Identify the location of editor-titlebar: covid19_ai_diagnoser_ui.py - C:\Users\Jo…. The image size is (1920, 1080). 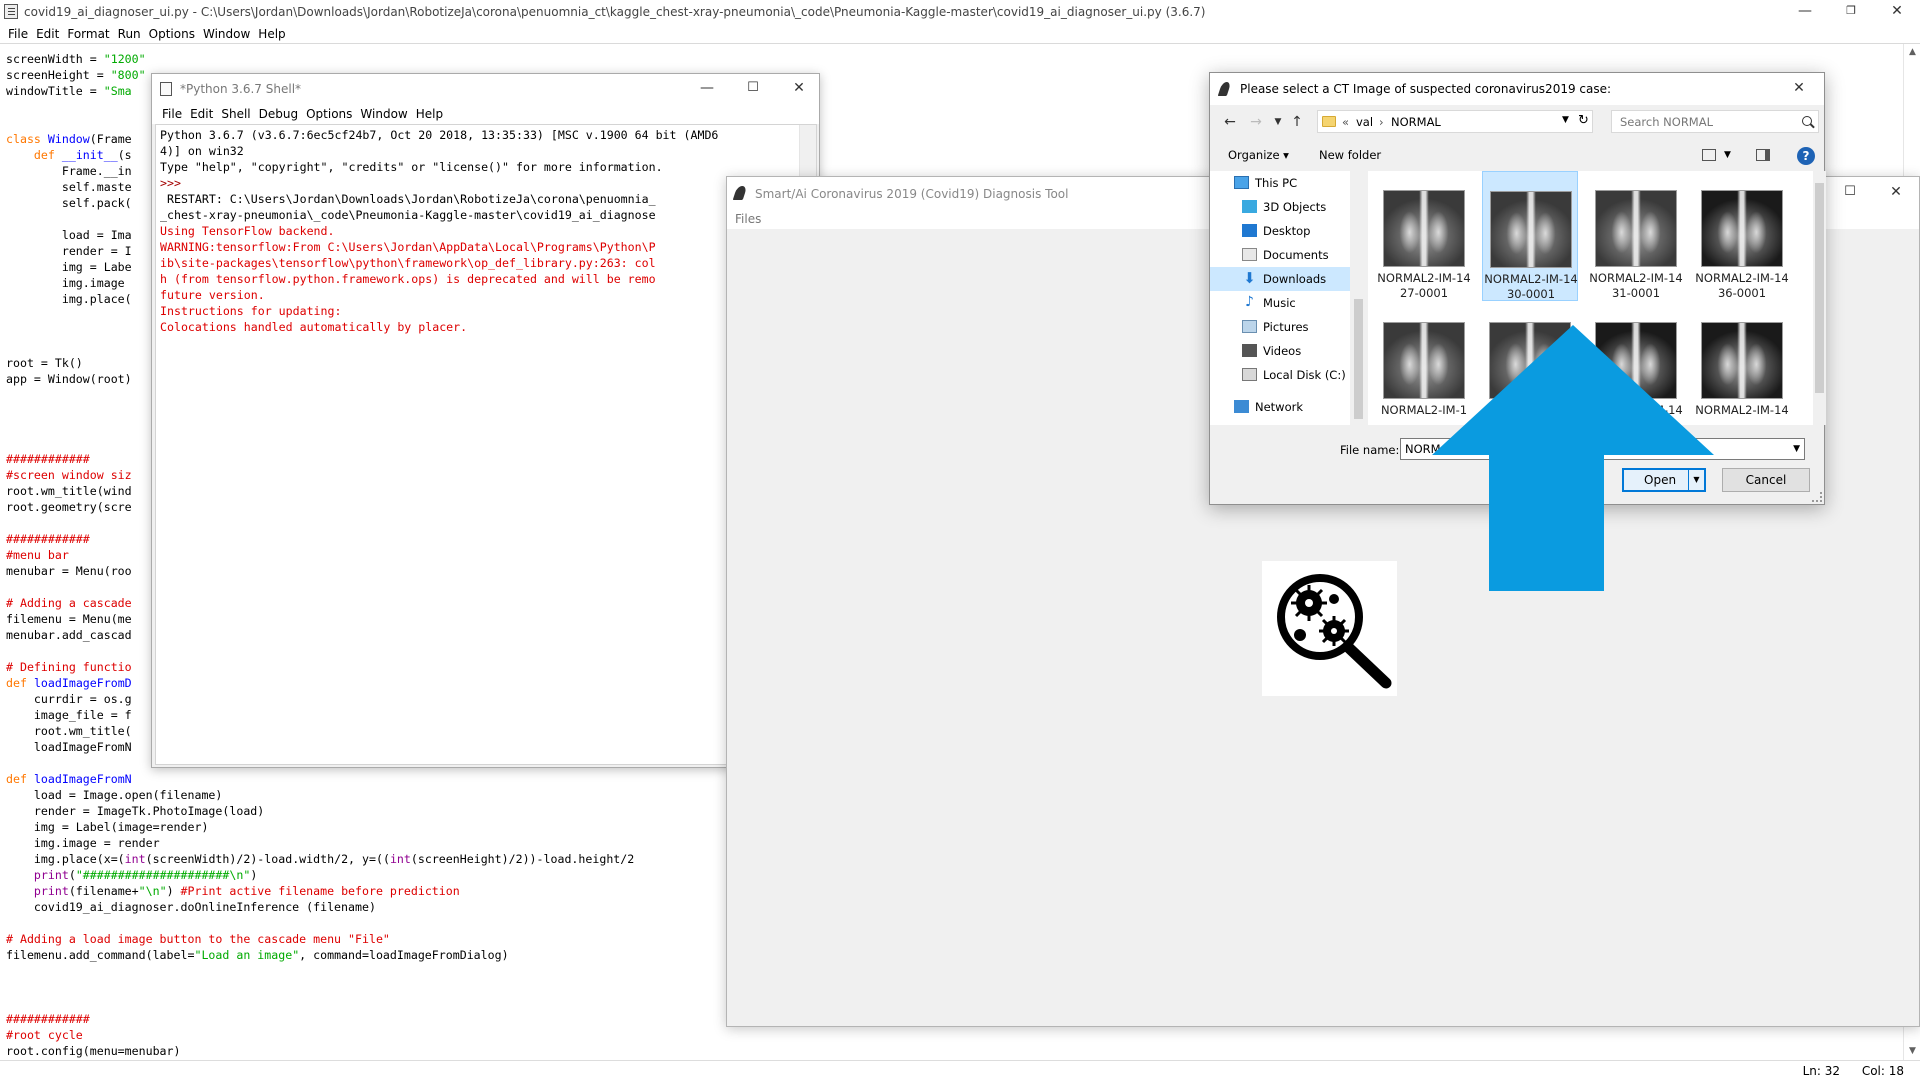
(960, 12).